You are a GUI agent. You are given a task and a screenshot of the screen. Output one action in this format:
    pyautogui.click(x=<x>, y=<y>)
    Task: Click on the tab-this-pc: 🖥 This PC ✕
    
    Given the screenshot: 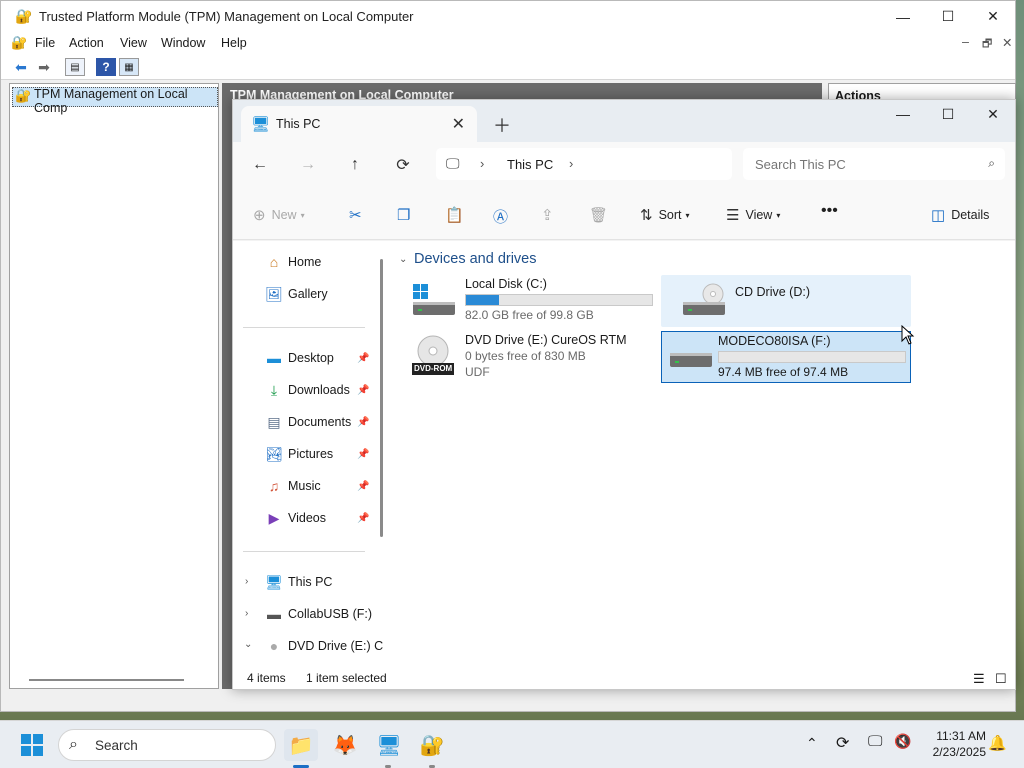 What is the action you would take?
    pyautogui.click(x=359, y=124)
    